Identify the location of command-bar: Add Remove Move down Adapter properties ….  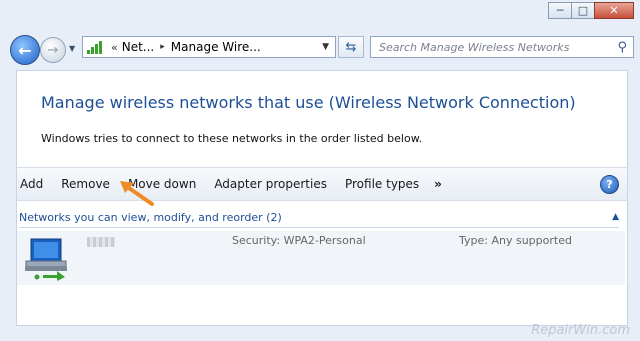
(322, 184).